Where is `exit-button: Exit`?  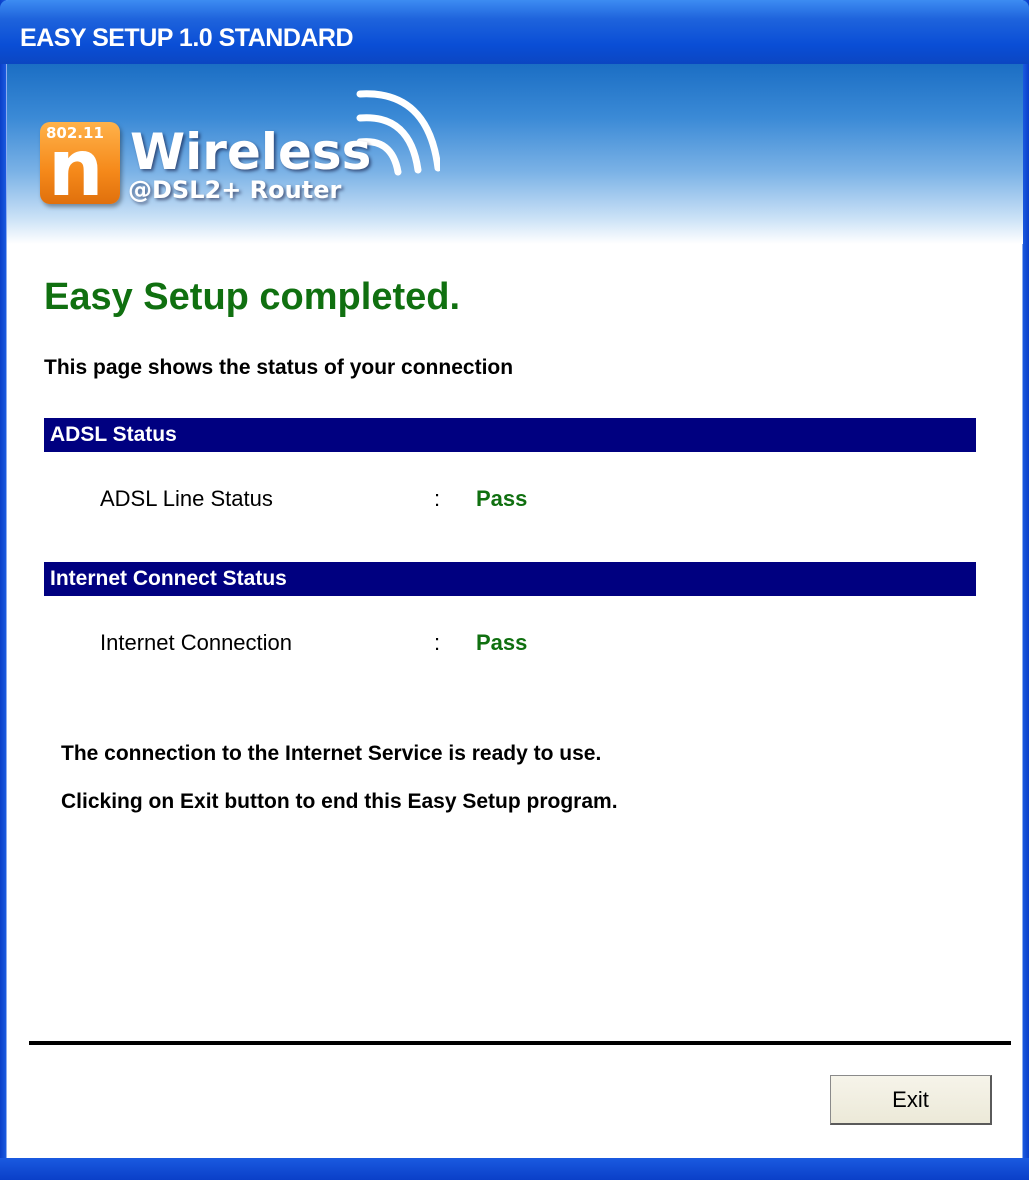 exit-button: Exit is located at coordinates (911, 1100).